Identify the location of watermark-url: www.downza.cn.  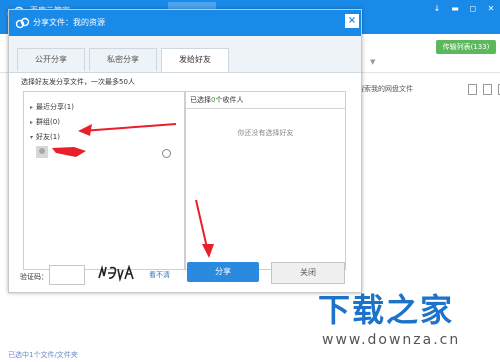
(391, 340).